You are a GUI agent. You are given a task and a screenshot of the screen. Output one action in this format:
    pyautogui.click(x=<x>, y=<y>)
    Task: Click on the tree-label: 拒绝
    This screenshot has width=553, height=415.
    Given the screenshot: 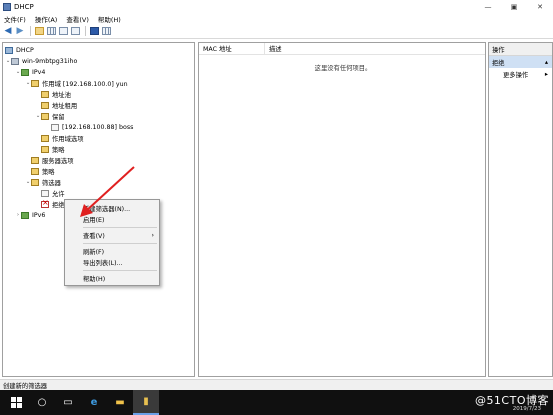 What is the action you would take?
    pyautogui.click(x=58, y=205)
    